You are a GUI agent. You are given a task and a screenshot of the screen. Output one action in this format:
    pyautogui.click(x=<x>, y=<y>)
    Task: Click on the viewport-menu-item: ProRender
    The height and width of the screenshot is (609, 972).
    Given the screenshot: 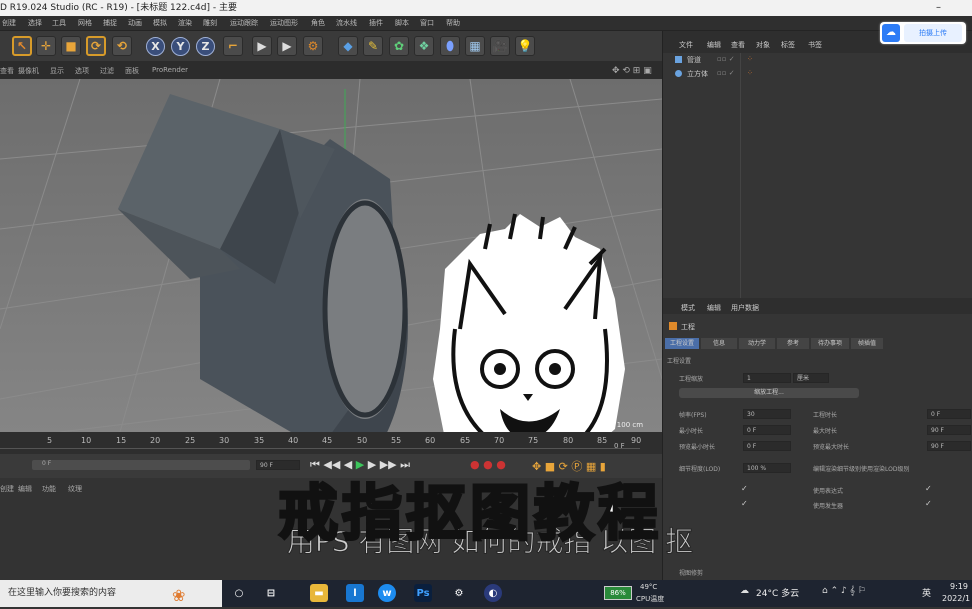 What is the action you would take?
    pyautogui.click(x=170, y=70)
    